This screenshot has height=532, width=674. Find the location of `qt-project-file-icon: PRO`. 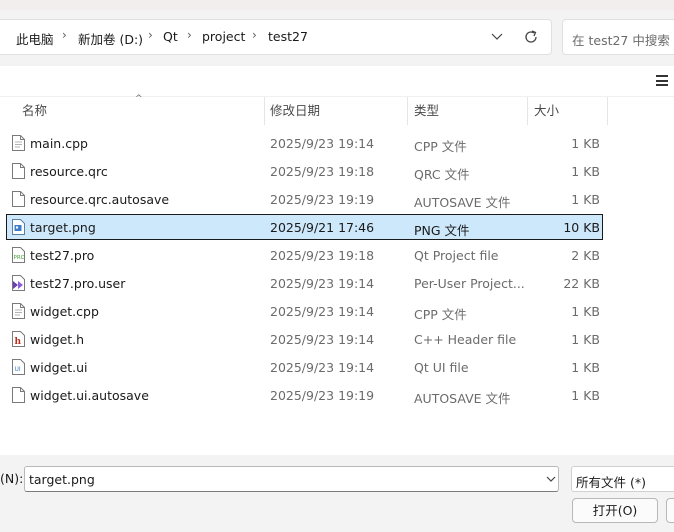

qt-project-file-icon: PRO is located at coordinates (18, 255).